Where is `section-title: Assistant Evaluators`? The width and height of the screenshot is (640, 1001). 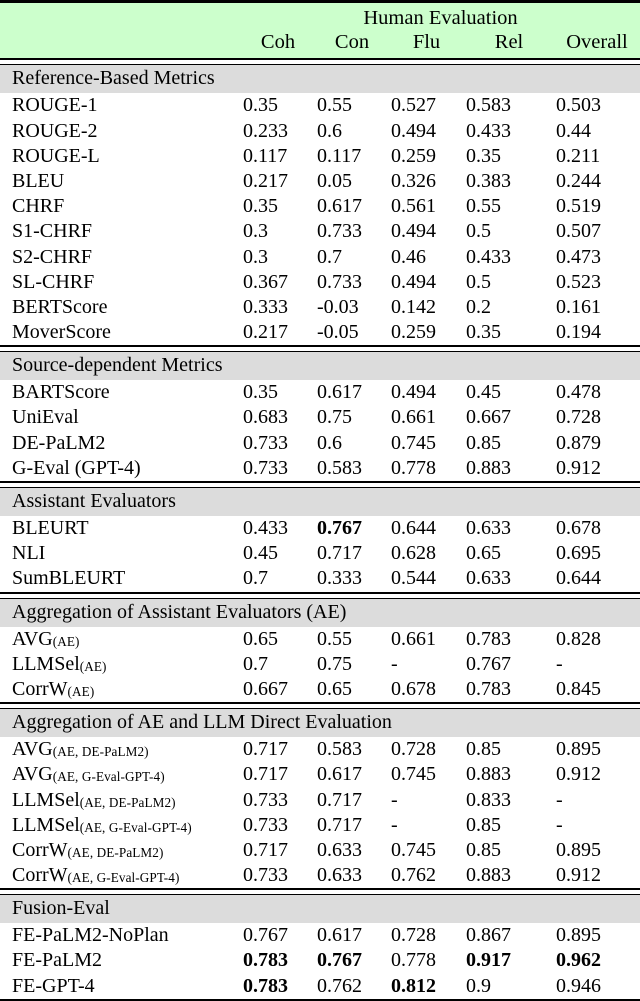 section-title: Assistant Evaluators is located at coordinates (320, 501).